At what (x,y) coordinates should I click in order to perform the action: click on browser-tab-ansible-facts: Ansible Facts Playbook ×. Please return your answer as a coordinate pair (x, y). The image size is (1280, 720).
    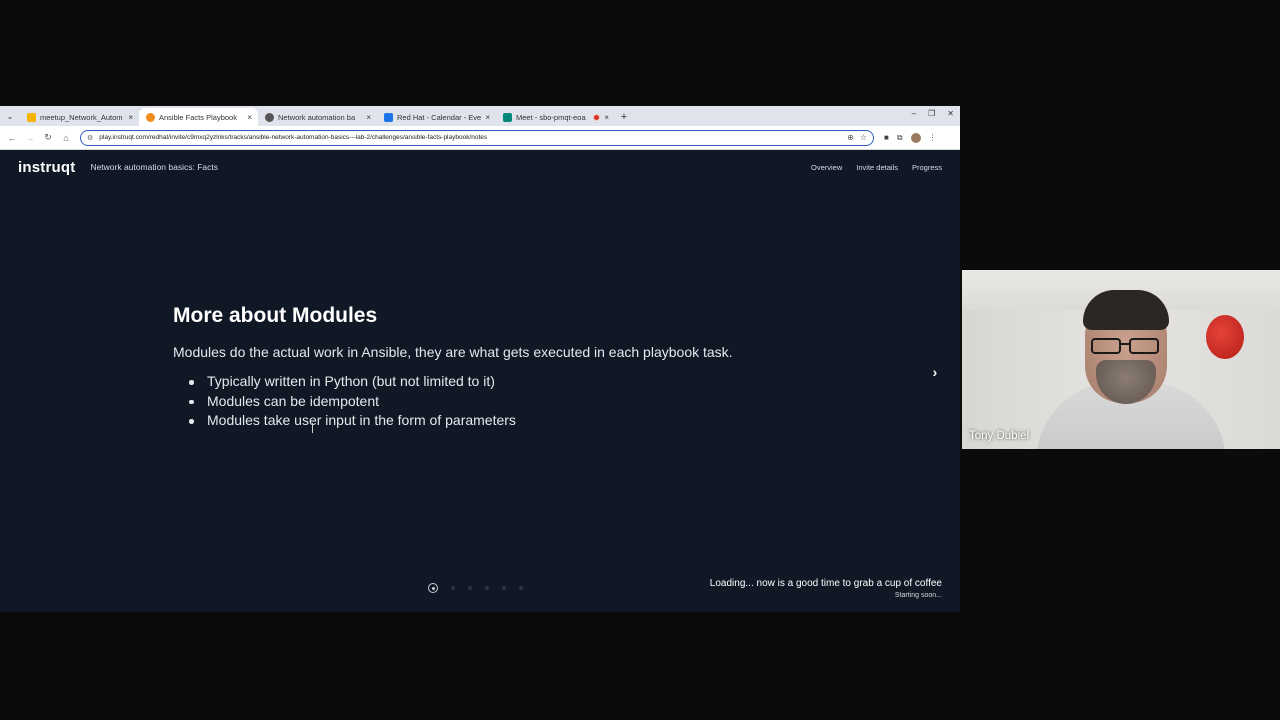
    Looking at the image, I should click on (198, 117).